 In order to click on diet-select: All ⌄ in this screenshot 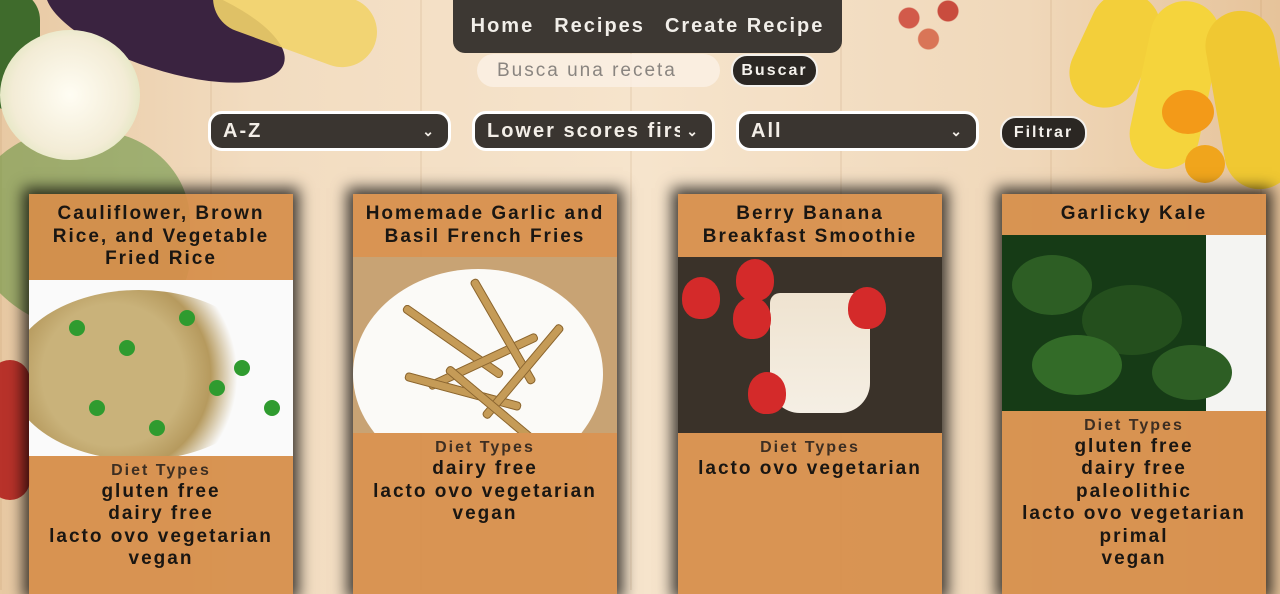, I will do `click(857, 131)`.